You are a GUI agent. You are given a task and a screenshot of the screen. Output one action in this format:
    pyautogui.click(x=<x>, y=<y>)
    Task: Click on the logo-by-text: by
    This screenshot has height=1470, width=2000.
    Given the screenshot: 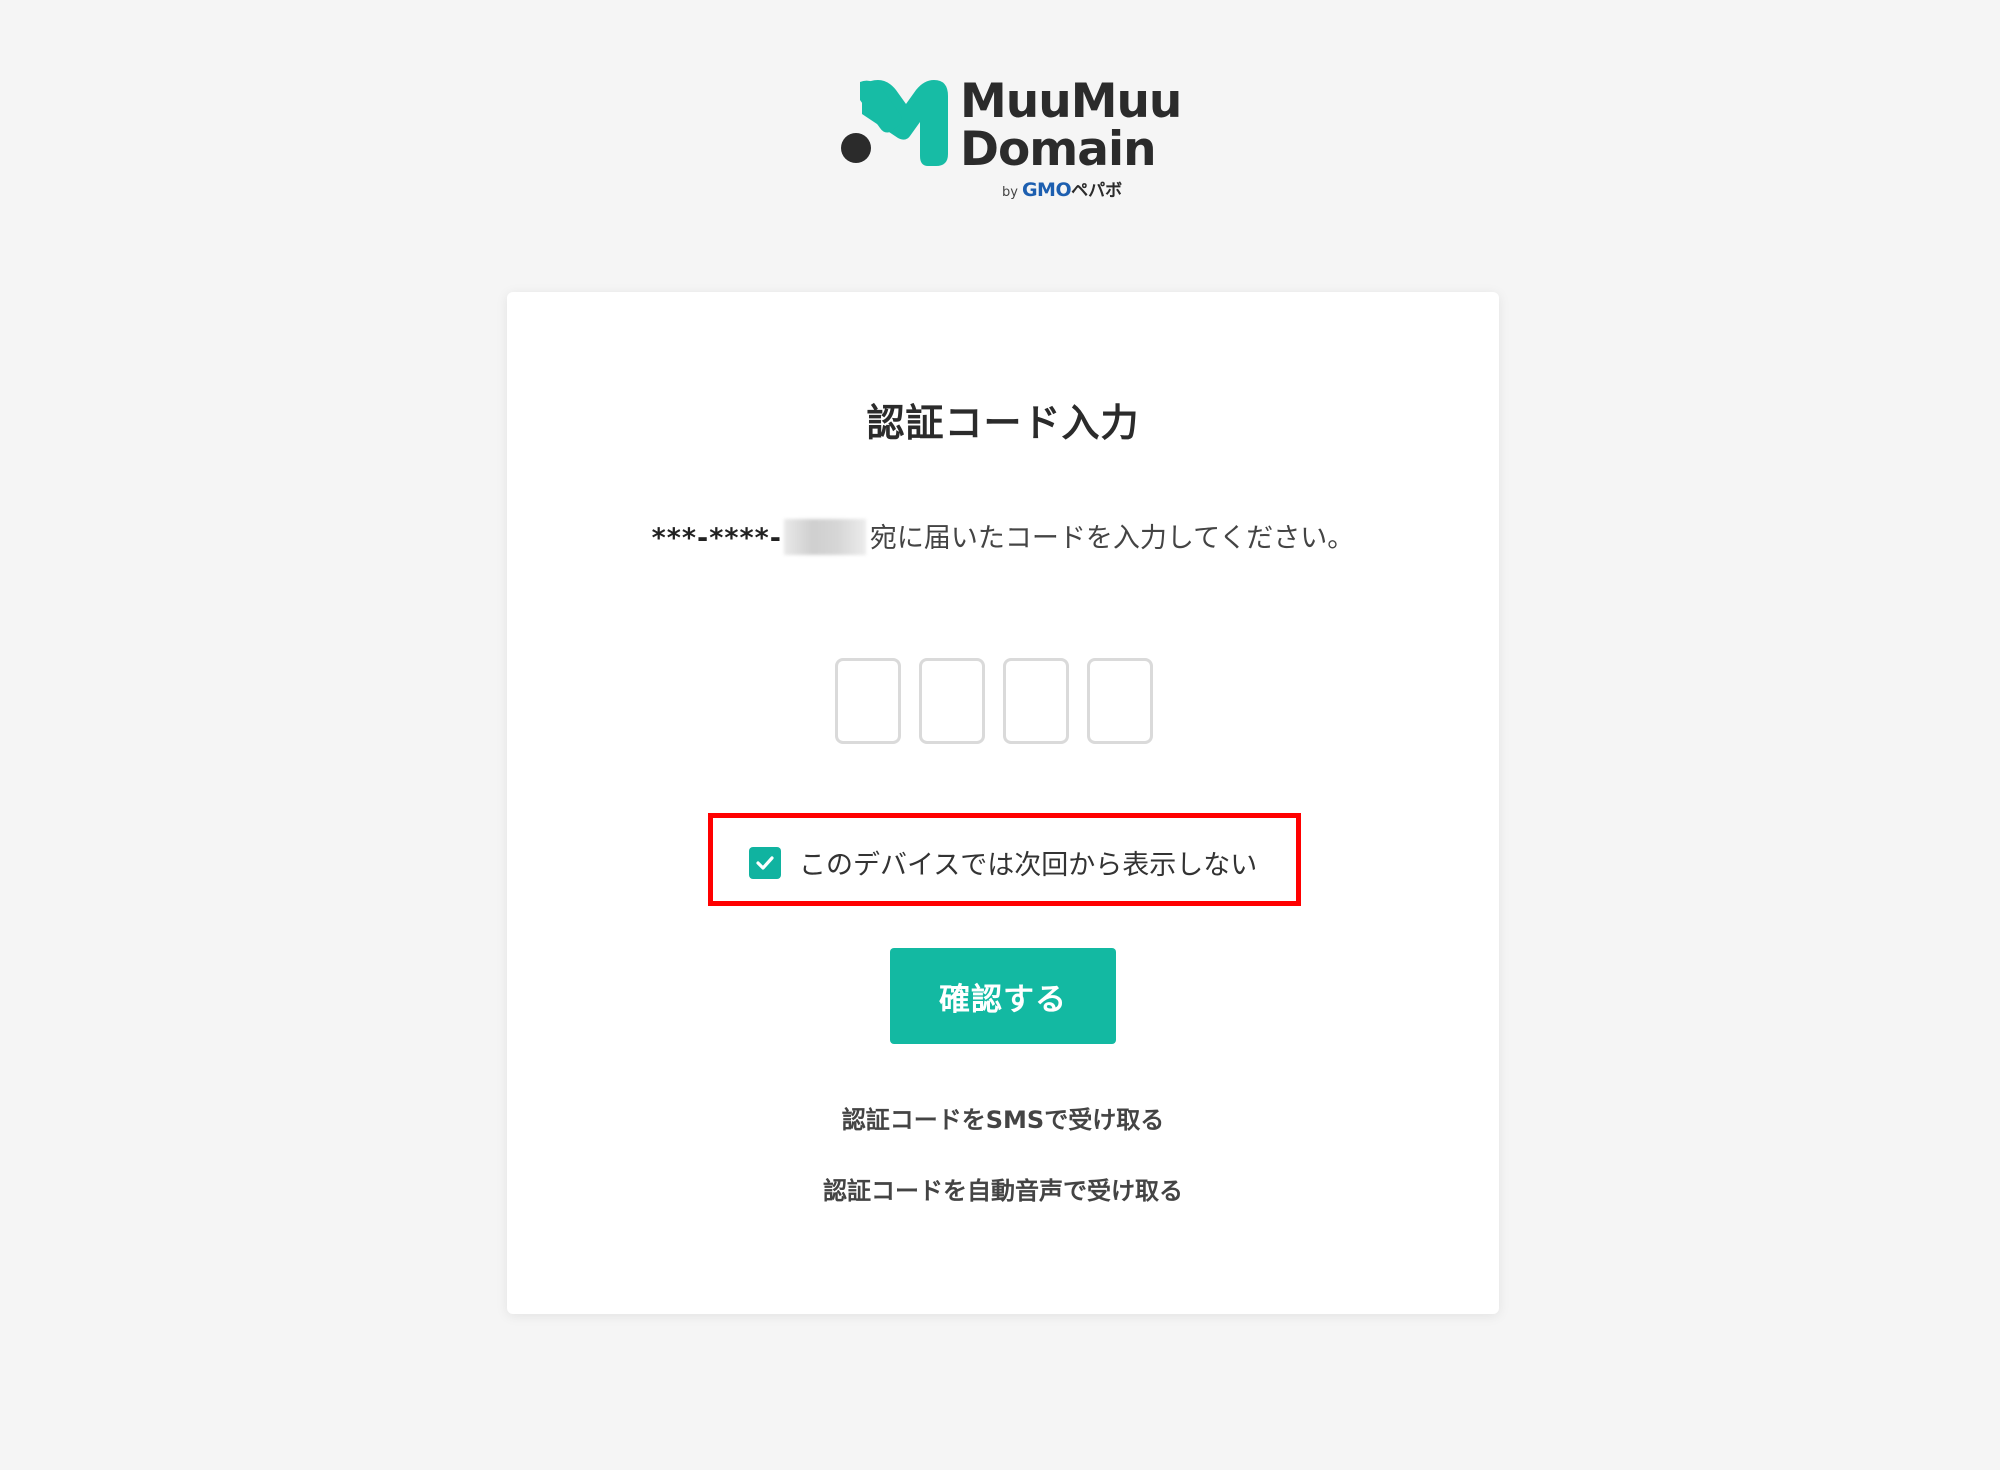 What is the action you would take?
    pyautogui.click(x=1010, y=192)
    